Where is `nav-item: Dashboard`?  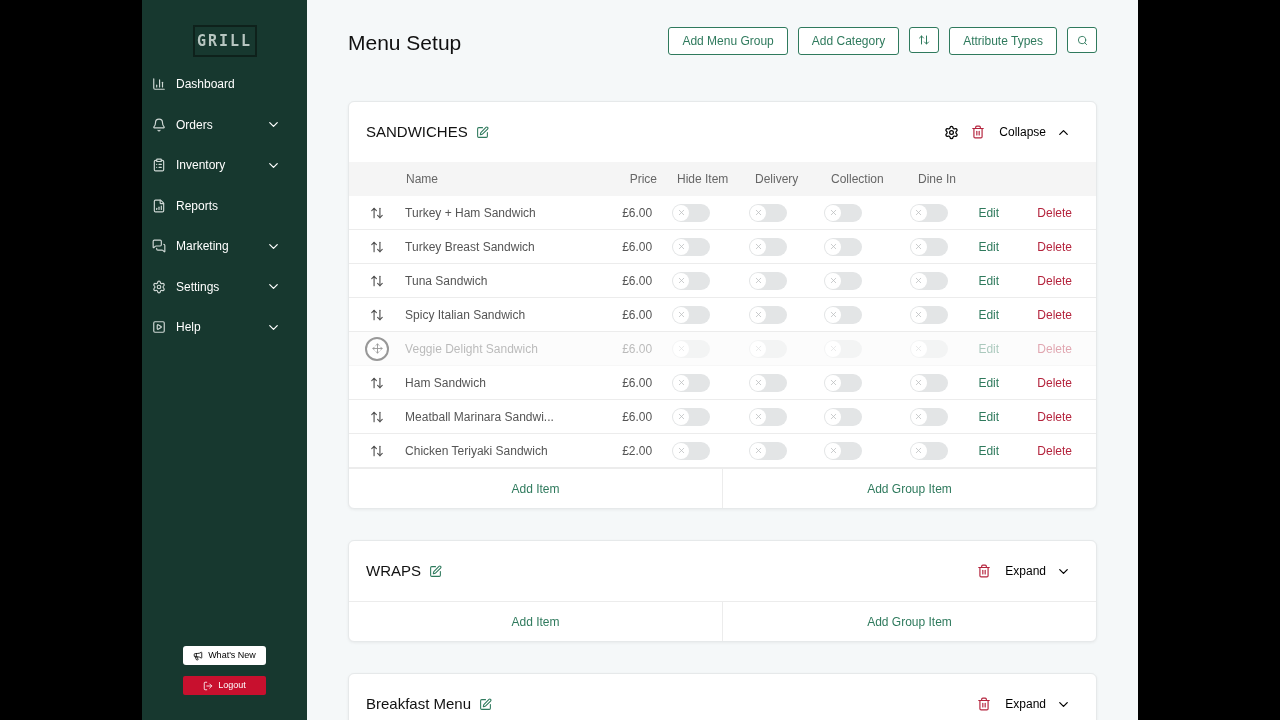
nav-item: Dashboard is located at coordinates (224, 84).